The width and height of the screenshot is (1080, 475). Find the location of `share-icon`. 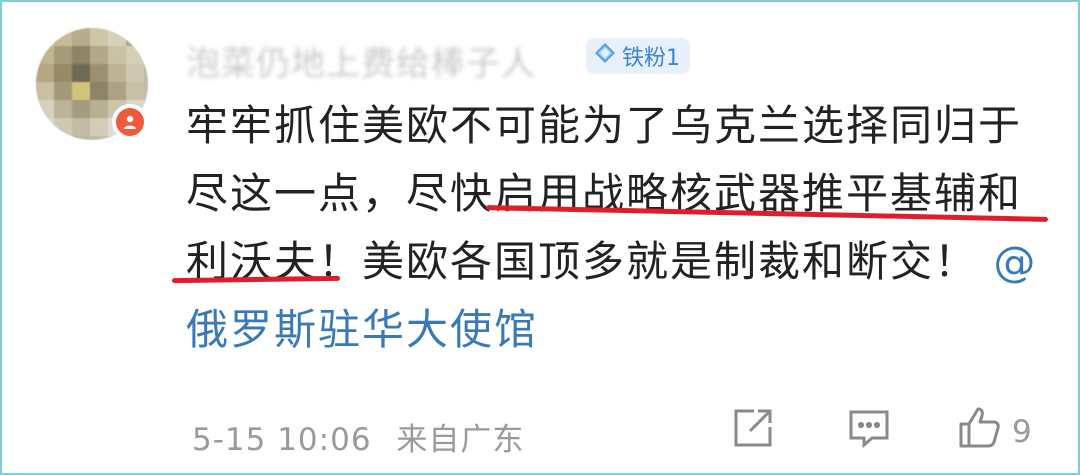

share-icon is located at coordinates (753, 432).